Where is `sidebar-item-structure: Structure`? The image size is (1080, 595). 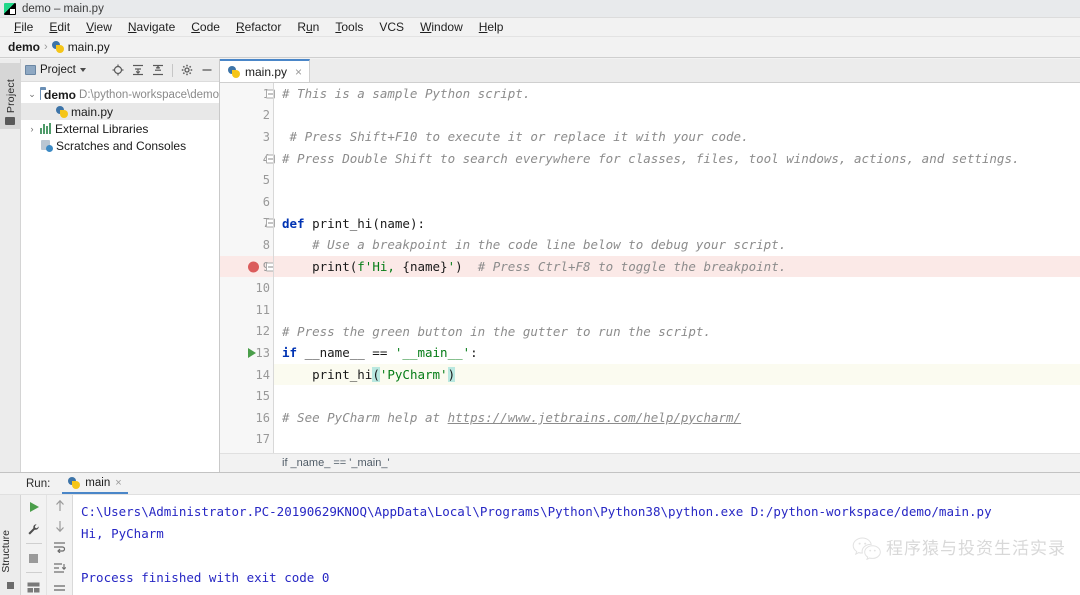 sidebar-item-structure: Structure is located at coordinates (10, 551).